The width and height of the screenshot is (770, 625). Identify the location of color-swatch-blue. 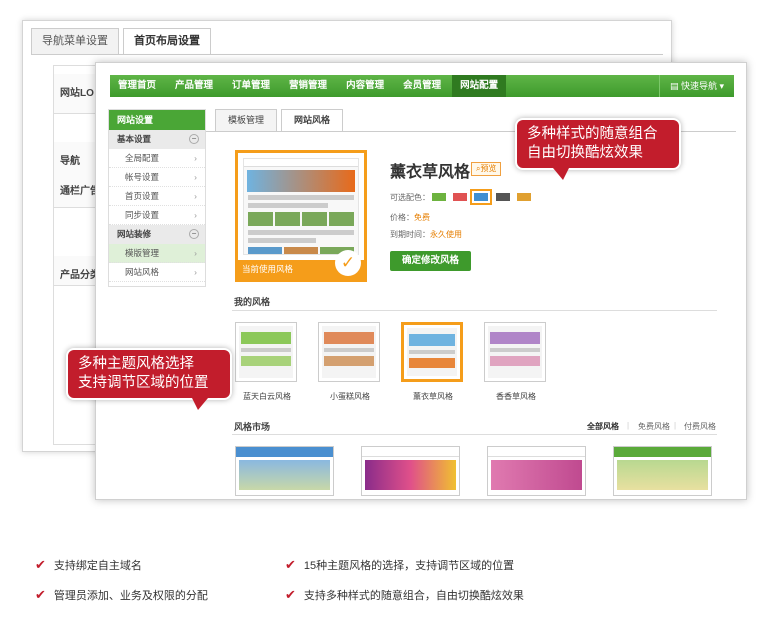
(481, 197).